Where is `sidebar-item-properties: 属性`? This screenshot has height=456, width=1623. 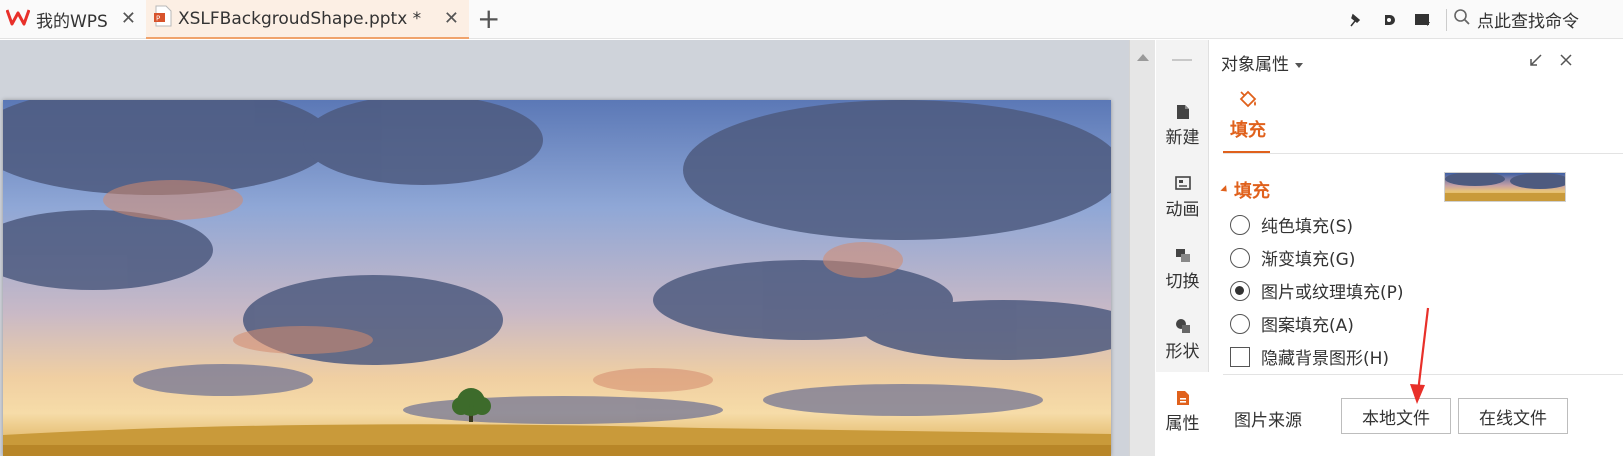 sidebar-item-properties: 属性 is located at coordinates (1182, 414).